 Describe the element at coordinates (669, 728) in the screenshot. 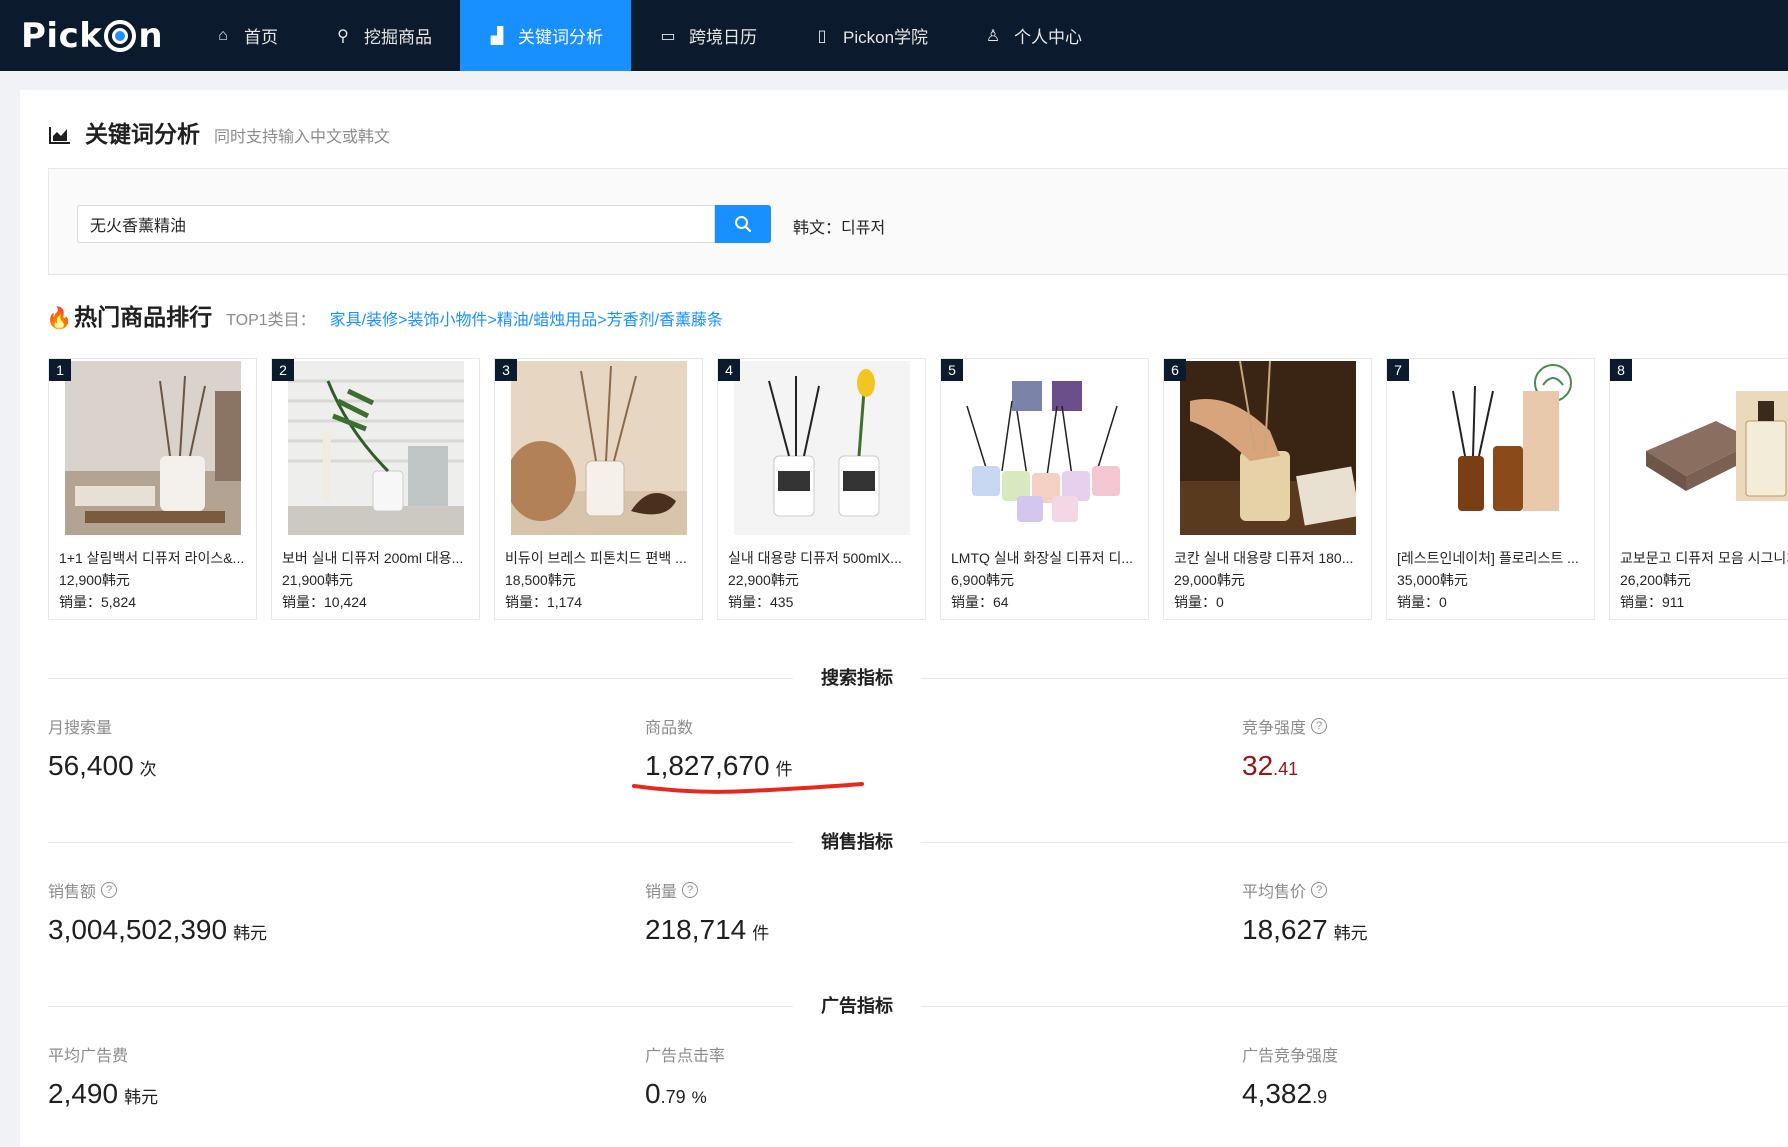

I see `metric-label: 商品数` at that location.